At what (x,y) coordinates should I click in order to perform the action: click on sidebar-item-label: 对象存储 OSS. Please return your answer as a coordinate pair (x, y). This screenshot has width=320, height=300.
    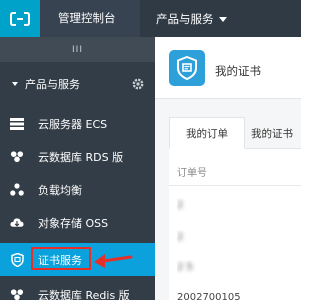
    Looking at the image, I should click on (73, 223).